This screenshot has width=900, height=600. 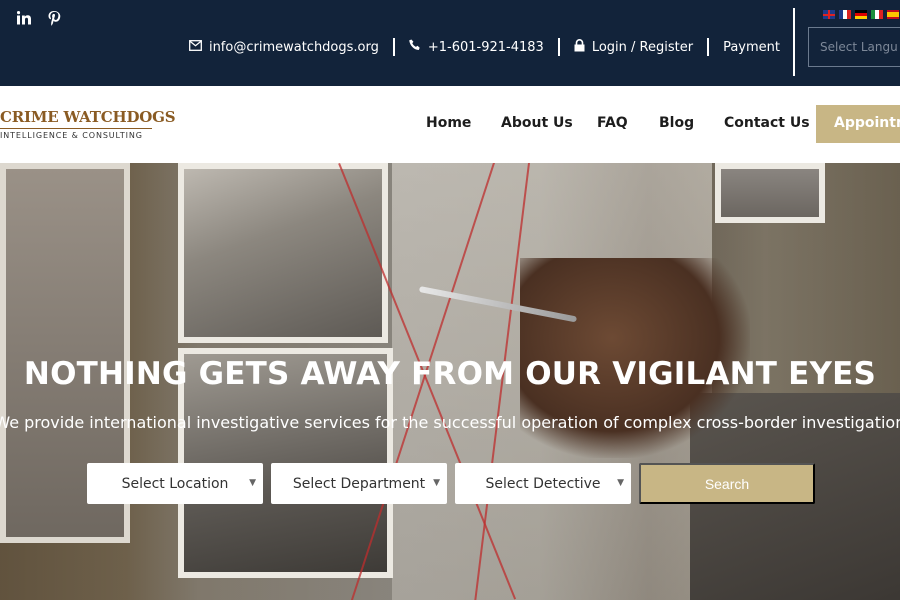 What do you see at coordinates (293, 47) in the screenshot?
I see `email-text: info@crimewatchdogs.org` at bounding box center [293, 47].